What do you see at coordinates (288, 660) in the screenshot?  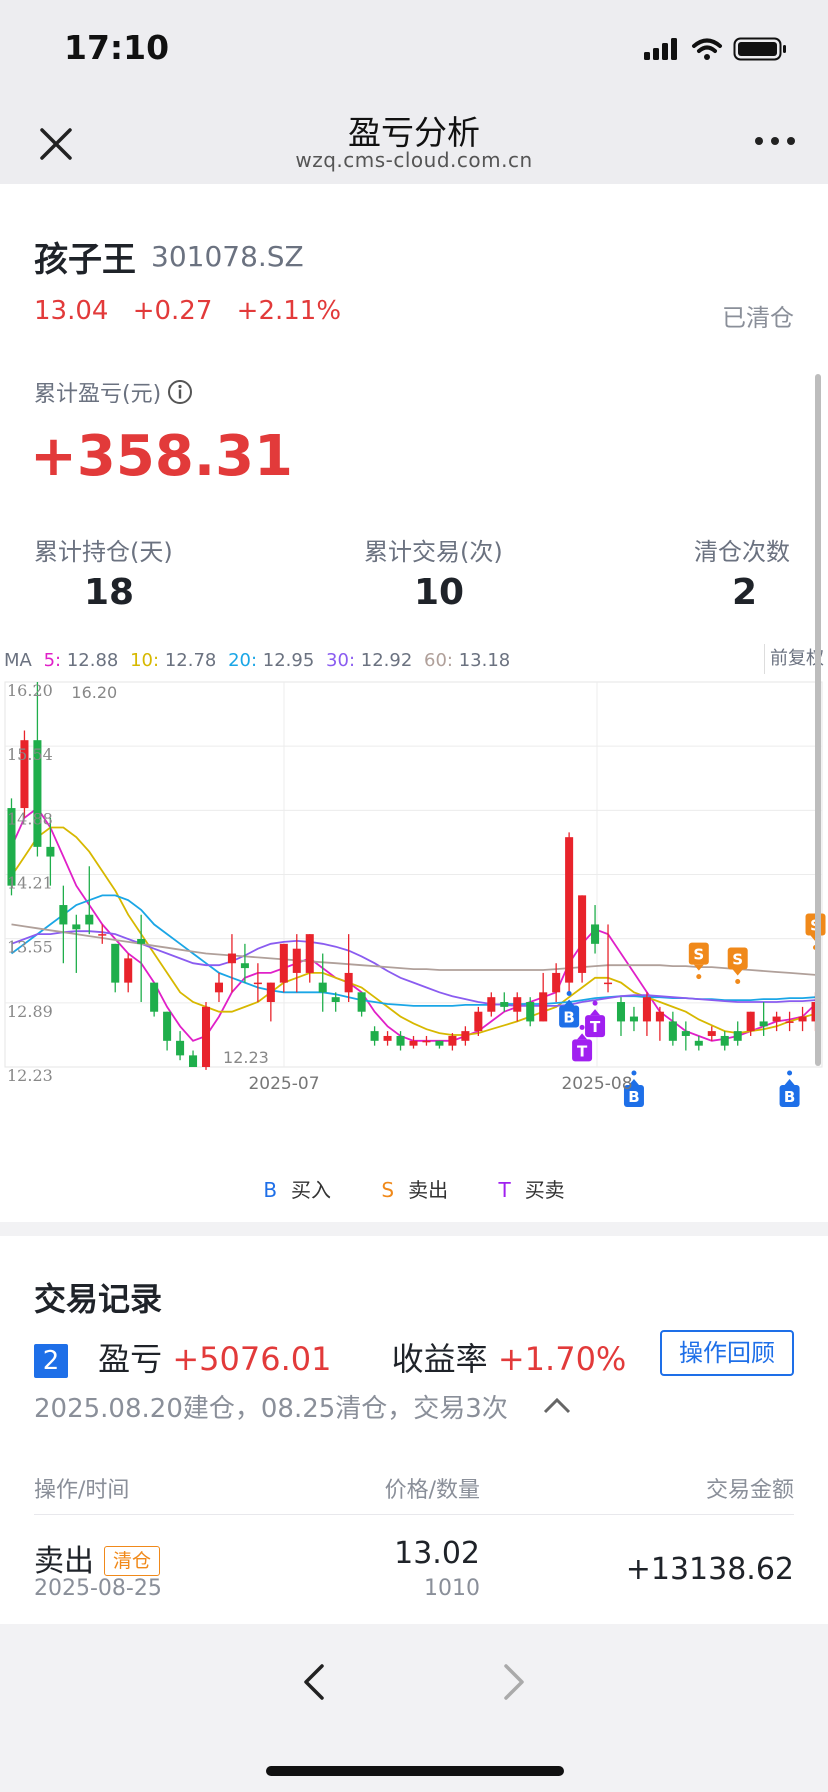 I see `ma20-value: 12.95` at bounding box center [288, 660].